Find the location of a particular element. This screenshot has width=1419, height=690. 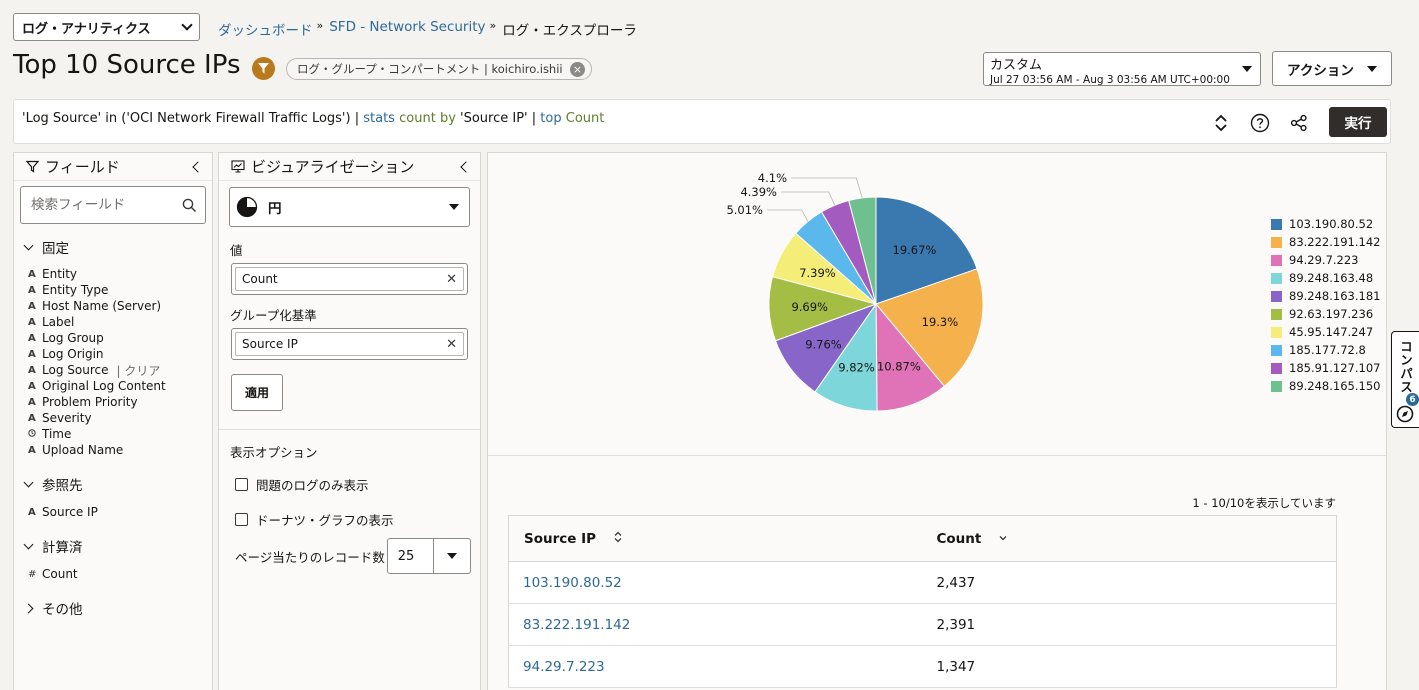

field-item-host-name: A Host Name (Server) is located at coordinates (113, 306).